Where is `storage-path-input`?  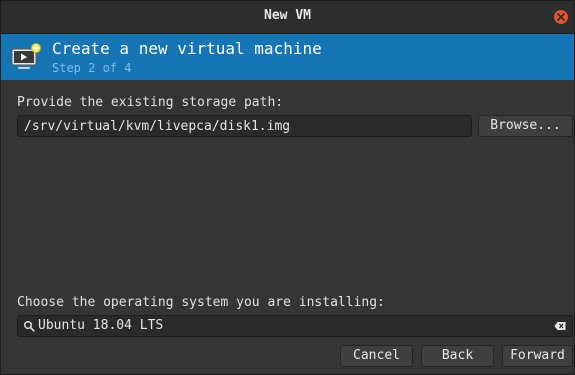 storage-path-input is located at coordinates (244, 126).